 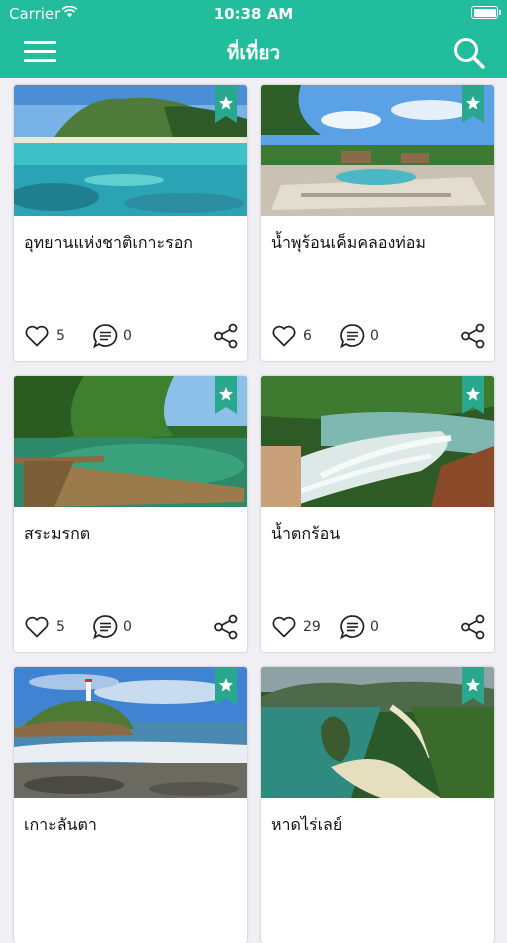 I want to click on status-time: 10:38 AM, so click(x=253, y=14).